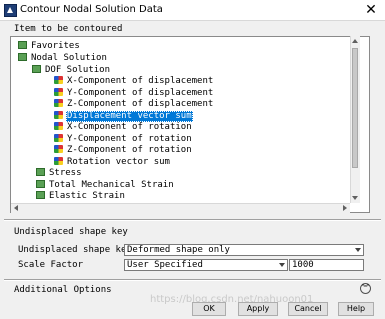 This screenshot has height=319, width=385. Describe the element at coordinates (129, 127) in the screenshot. I see `tree-item-label: X-Component of rotation` at that location.